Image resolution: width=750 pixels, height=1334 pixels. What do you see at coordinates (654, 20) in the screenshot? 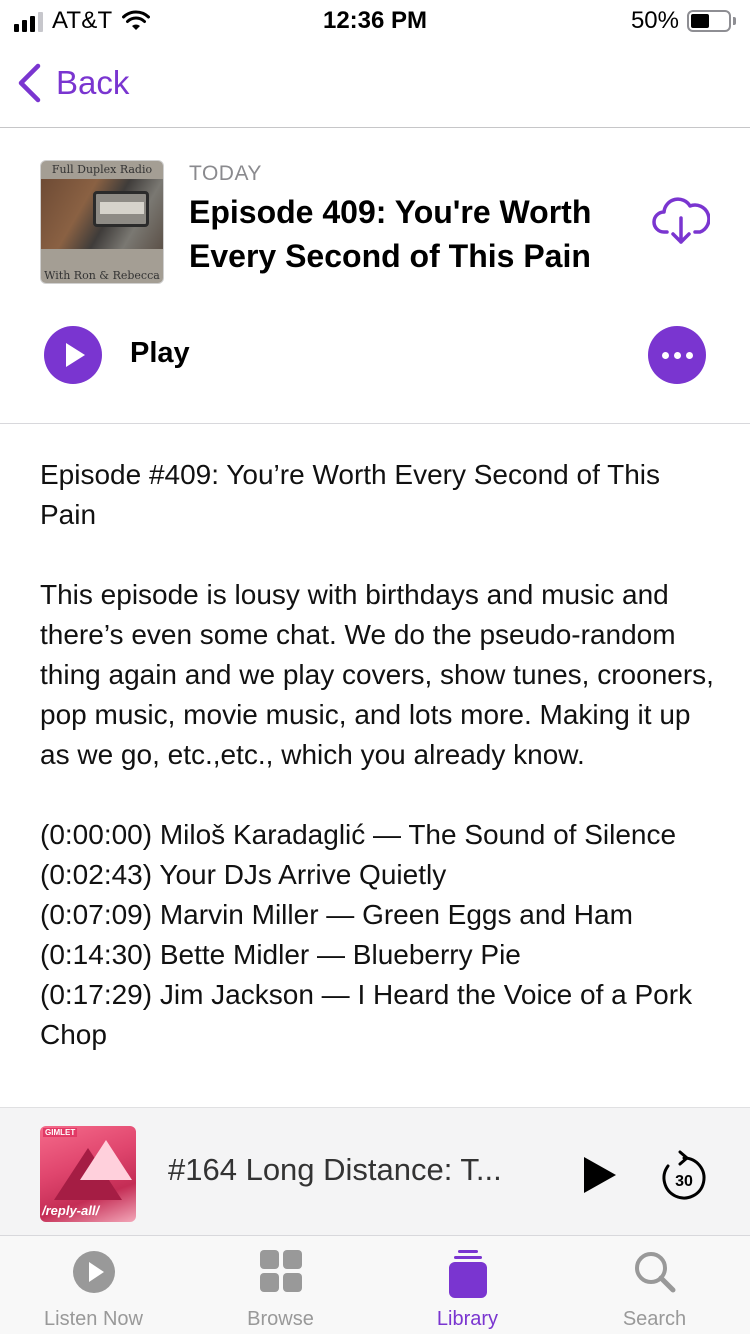
I see `battery-percent: 50%` at bounding box center [654, 20].